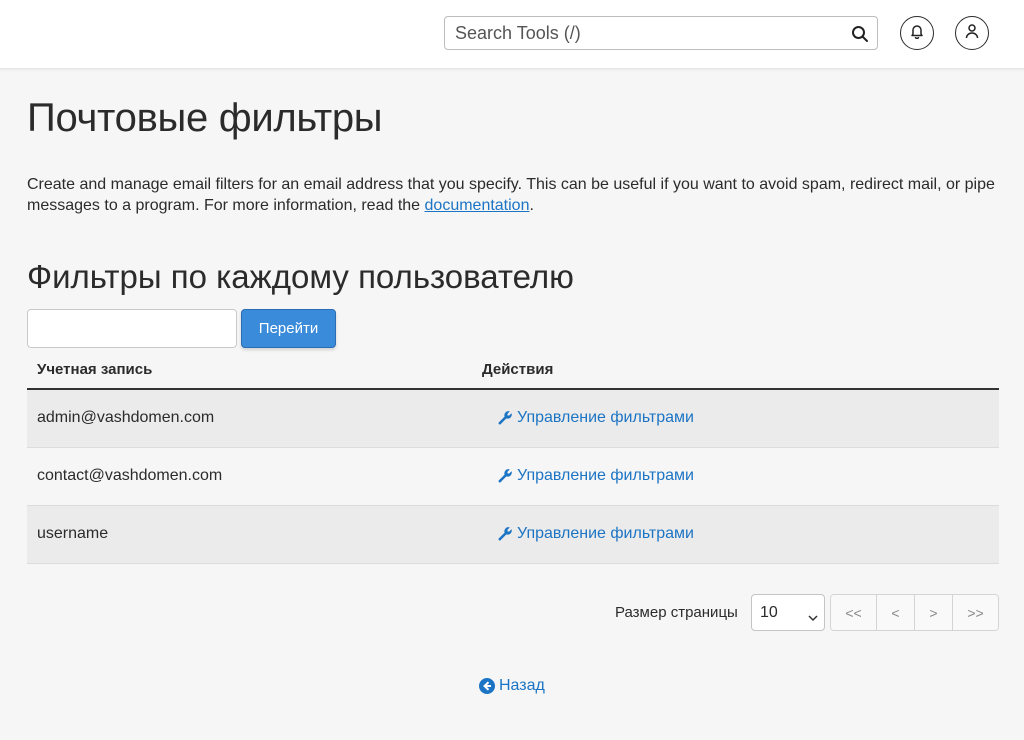  Describe the element at coordinates (860, 34) in the screenshot. I see `search-icon` at that location.